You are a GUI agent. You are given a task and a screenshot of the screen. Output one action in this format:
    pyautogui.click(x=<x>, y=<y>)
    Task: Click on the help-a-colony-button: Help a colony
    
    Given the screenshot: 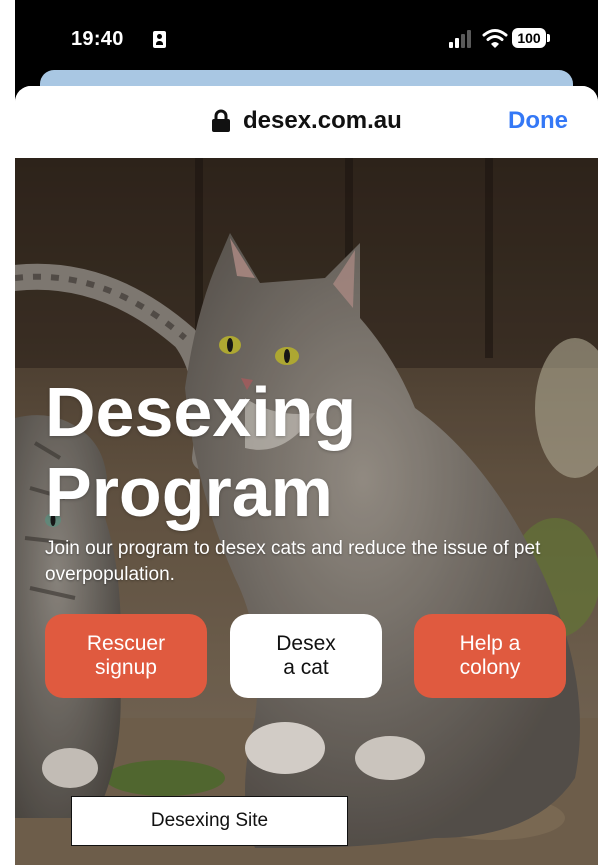 What is the action you would take?
    pyautogui.click(x=490, y=656)
    